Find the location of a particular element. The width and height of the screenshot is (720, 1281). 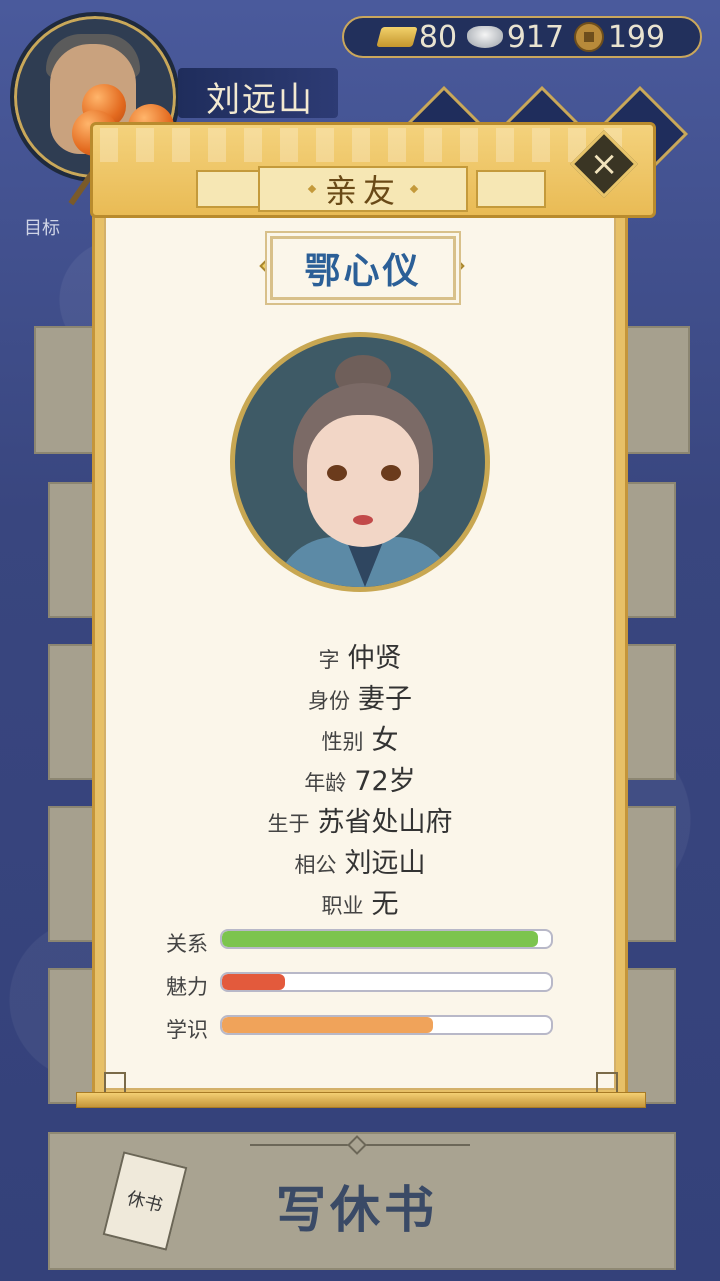

stat-label-charm: 魅力 is located at coordinates (187, 987).